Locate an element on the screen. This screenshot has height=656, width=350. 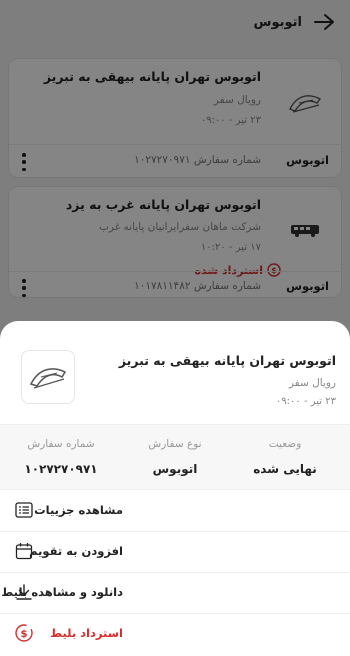
download-ticket-button: دانلود و مشاهده بلیط is located at coordinates (175, 592).